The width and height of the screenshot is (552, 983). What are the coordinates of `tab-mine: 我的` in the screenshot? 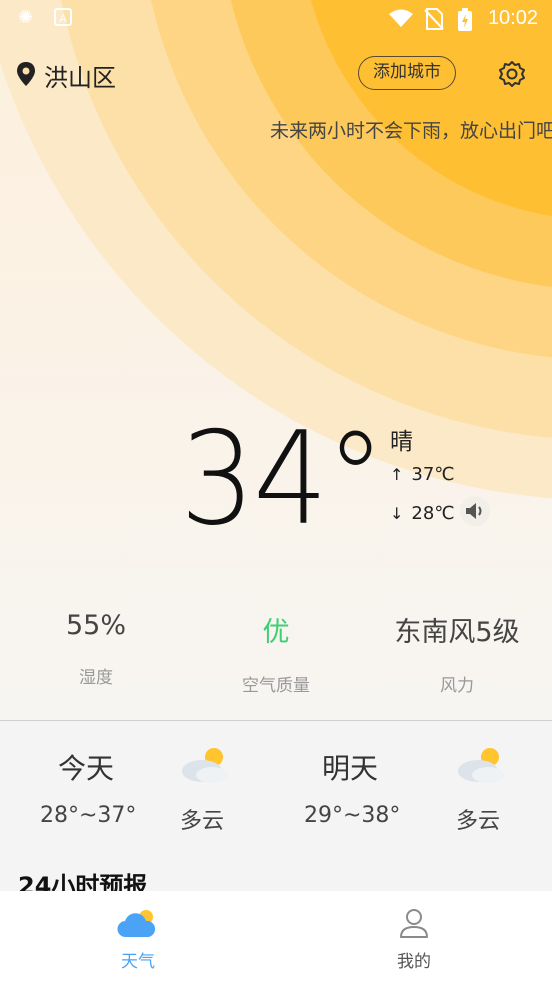 It's located at (414, 937).